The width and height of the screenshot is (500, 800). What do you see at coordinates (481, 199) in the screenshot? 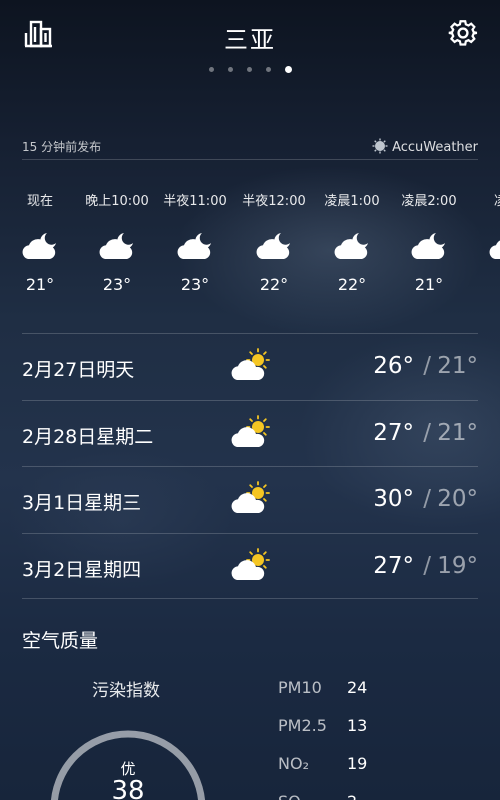
I see `hourly-time: 凌晨` at bounding box center [481, 199].